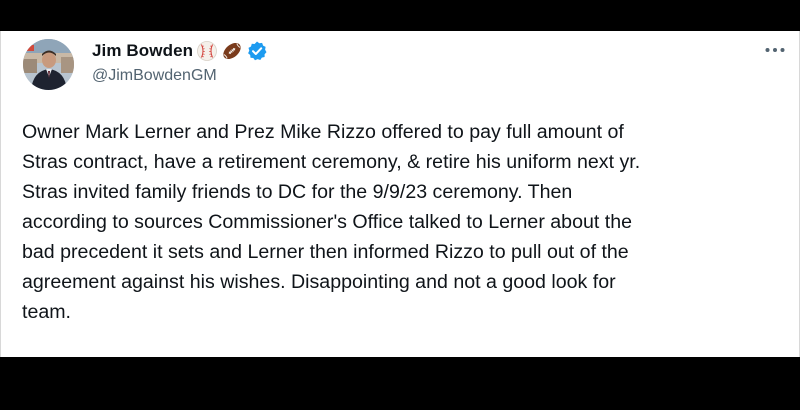 Image resolution: width=800 pixels, height=410 pixels. Describe the element at coordinates (257, 51) in the screenshot. I see `verified-badge-icon` at that location.